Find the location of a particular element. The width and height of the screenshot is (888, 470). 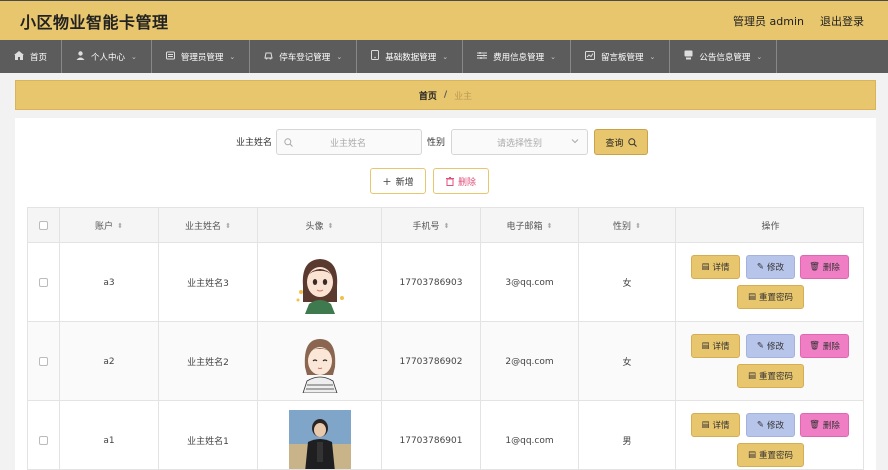

cell-gender: 男 is located at coordinates (627, 435).